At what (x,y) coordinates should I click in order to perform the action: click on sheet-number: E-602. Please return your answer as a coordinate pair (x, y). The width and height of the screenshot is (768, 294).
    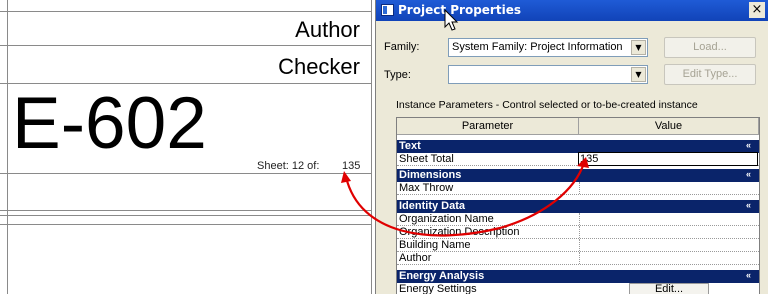
    Looking at the image, I should click on (109, 123).